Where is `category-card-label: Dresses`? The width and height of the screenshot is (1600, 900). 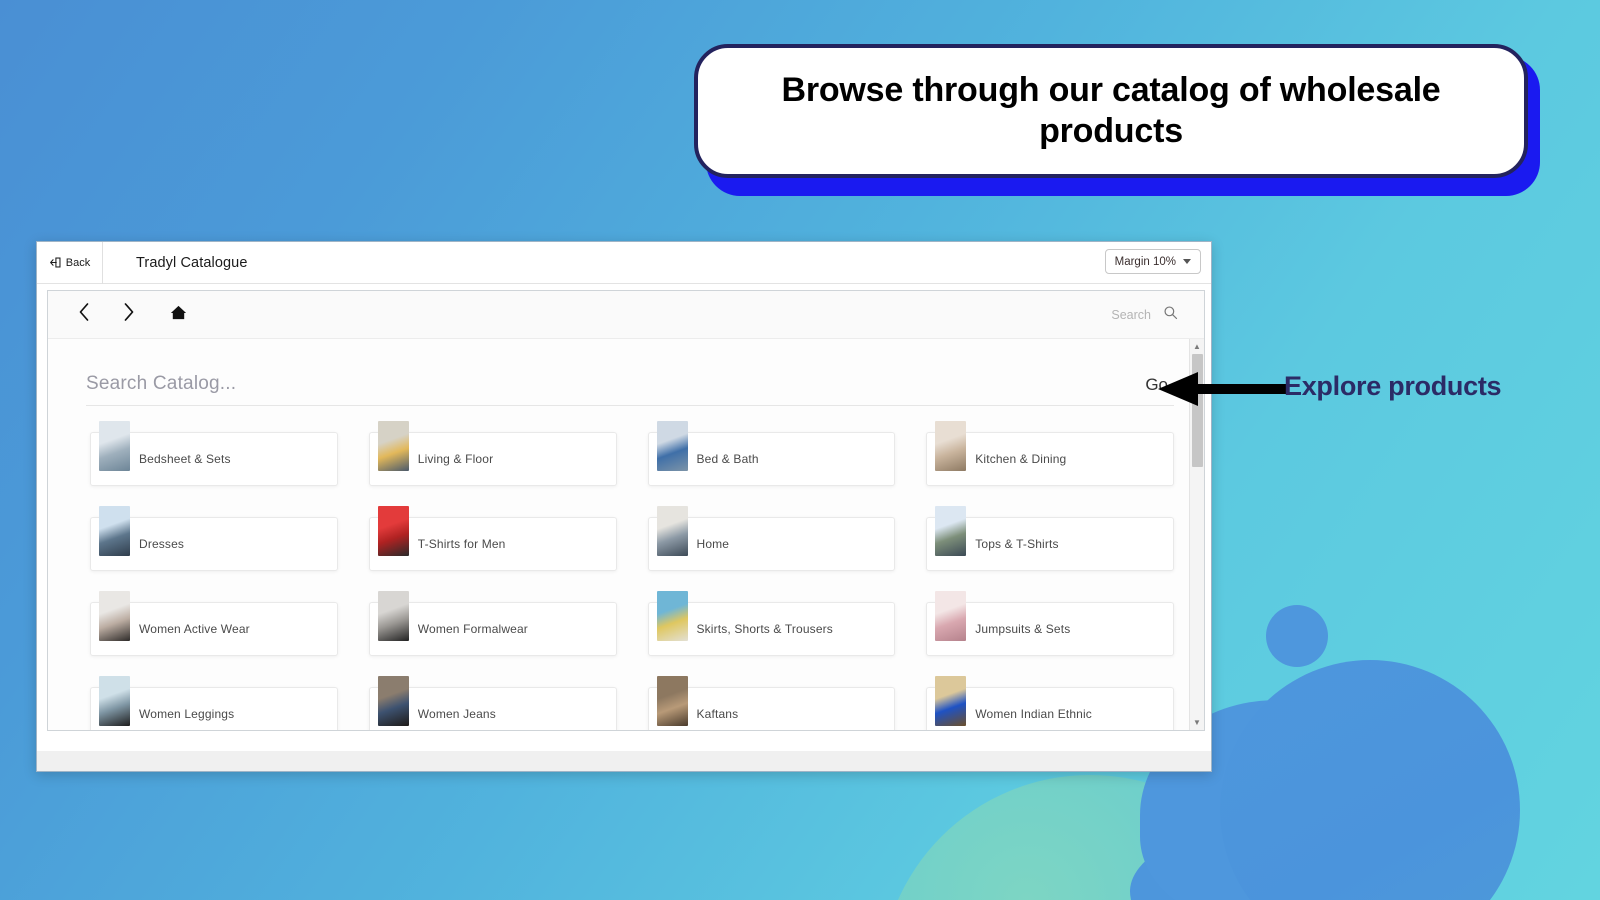
category-card-label: Dresses is located at coordinates (162, 544).